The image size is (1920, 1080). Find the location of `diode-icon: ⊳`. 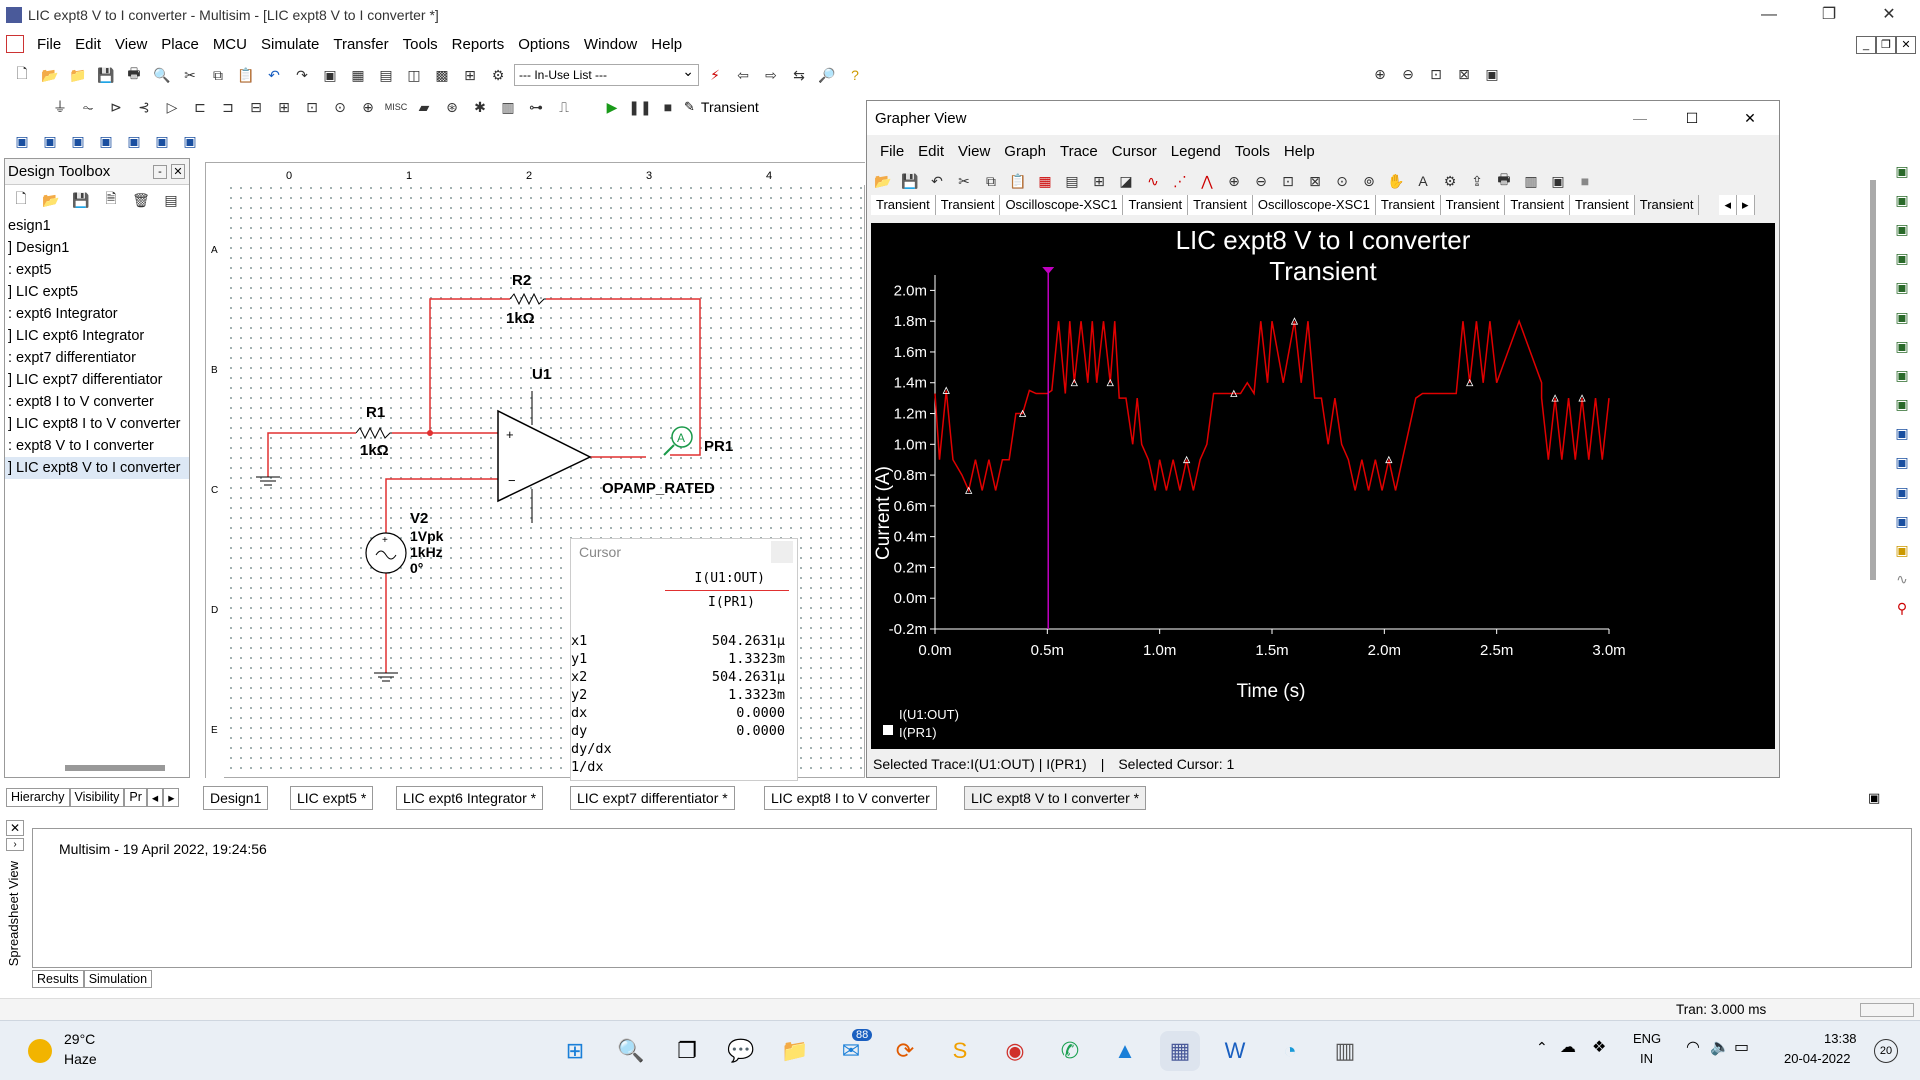

diode-icon: ⊳ is located at coordinates (116, 107).